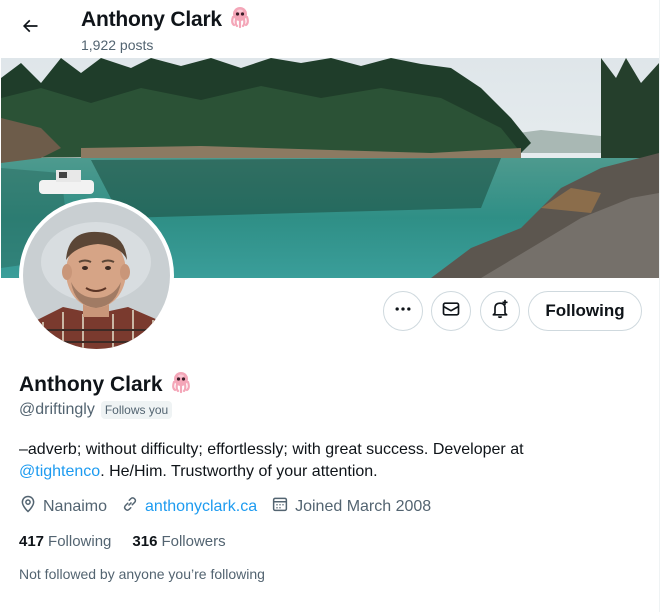 This screenshot has height=612, width=660. I want to click on following-stat: 417 Following, so click(65, 541).